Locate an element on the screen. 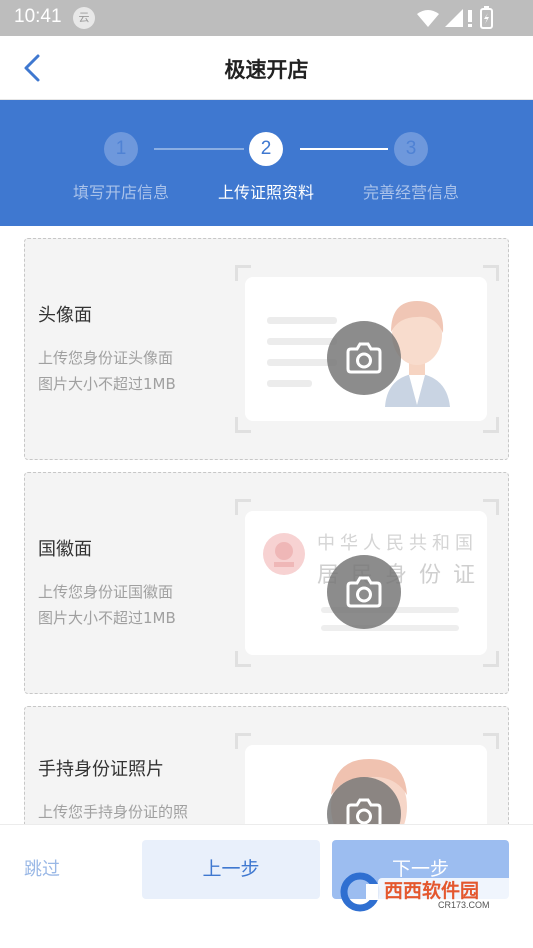 This screenshot has width=533, height=948. wifi-icon is located at coordinates (428, 18).